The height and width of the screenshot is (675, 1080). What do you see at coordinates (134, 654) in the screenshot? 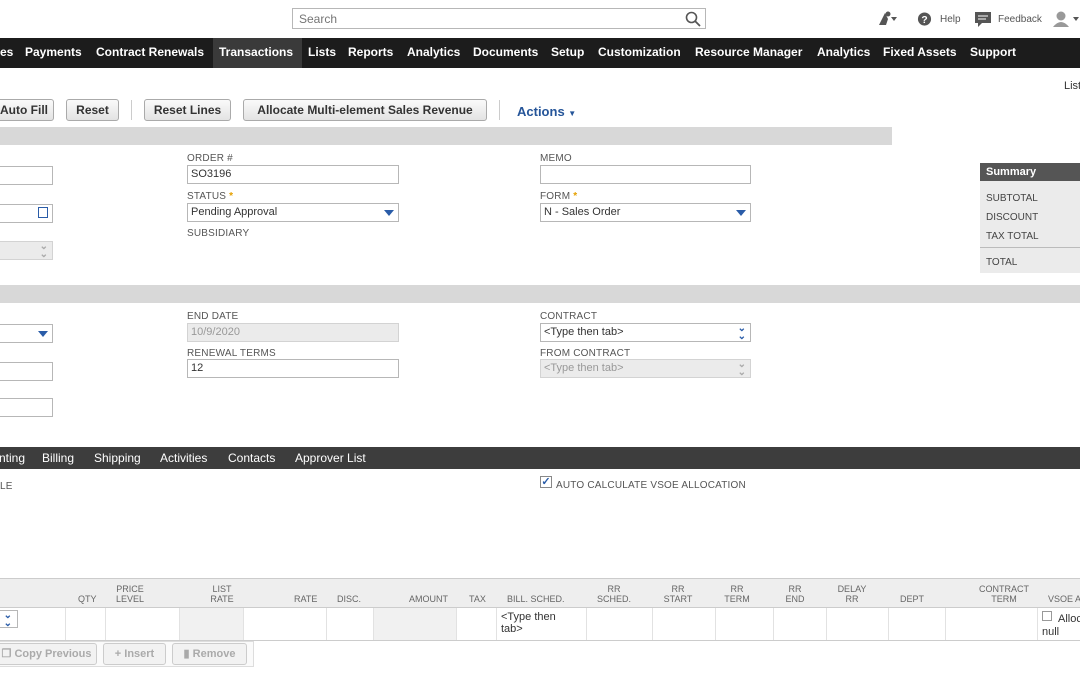
I see `insert-button: + Insert` at bounding box center [134, 654].